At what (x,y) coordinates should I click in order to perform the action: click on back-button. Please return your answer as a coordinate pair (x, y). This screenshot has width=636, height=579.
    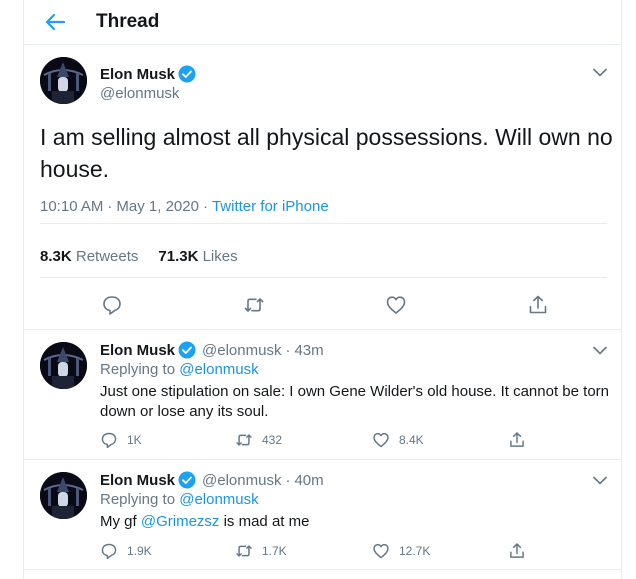
    Looking at the image, I should click on (55, 22).